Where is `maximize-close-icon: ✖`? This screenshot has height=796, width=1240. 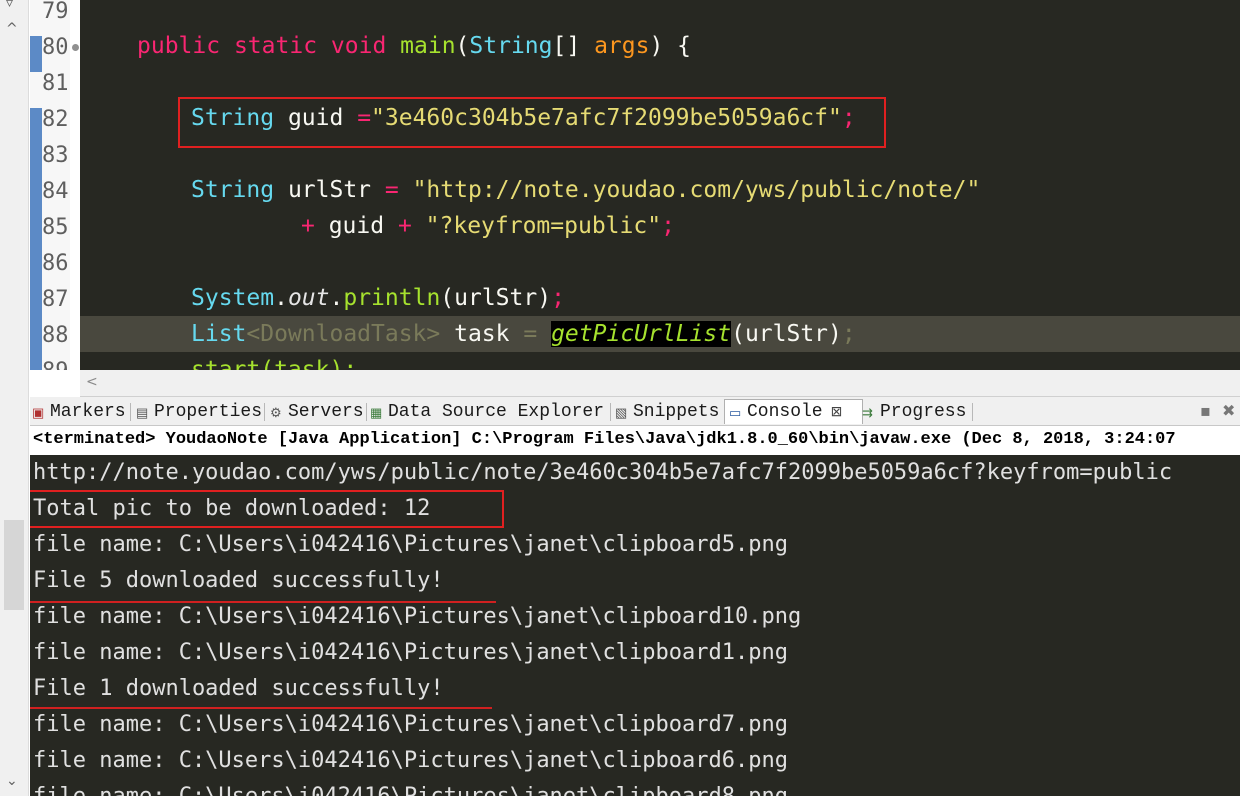 maximize-close-icon: ✖ is located at coordinates (1228, 410).